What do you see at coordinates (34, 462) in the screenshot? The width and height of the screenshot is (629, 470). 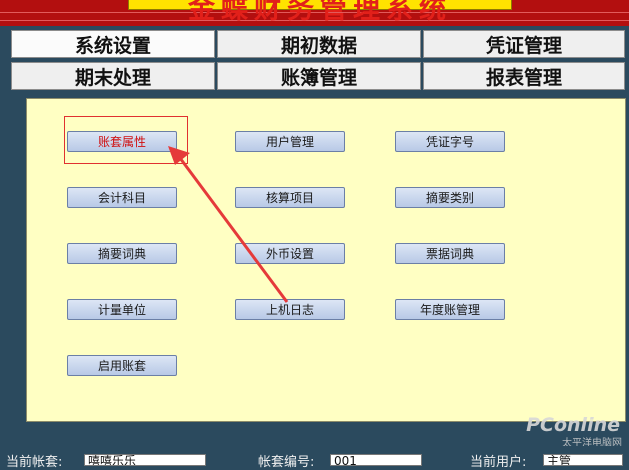 I see `current-set-label: 当前帐套:` at bounding box center [34, 462].